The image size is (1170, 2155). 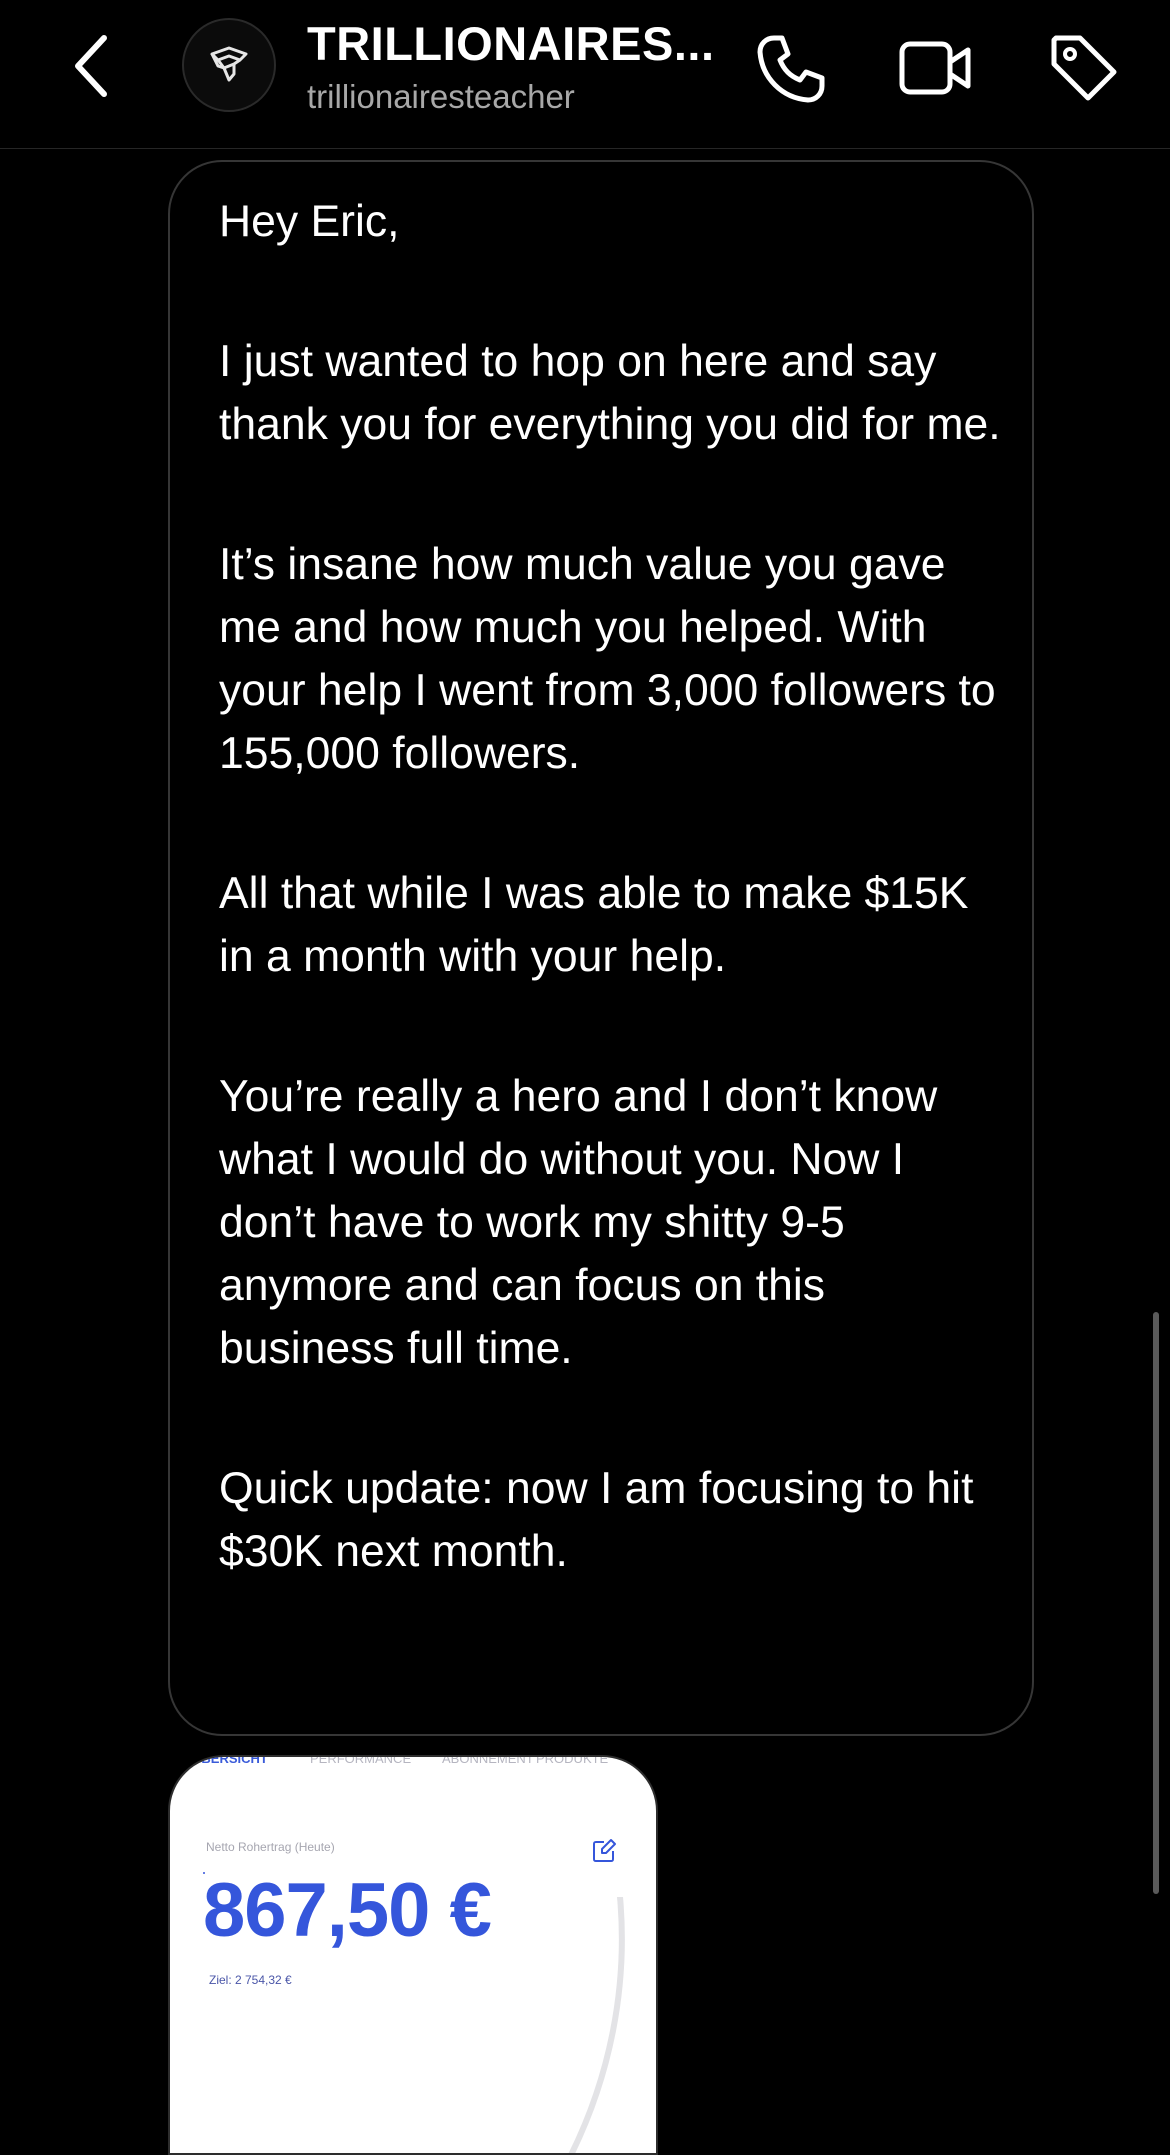 I want to click on tag-icon, so click(x=1084, y=68).